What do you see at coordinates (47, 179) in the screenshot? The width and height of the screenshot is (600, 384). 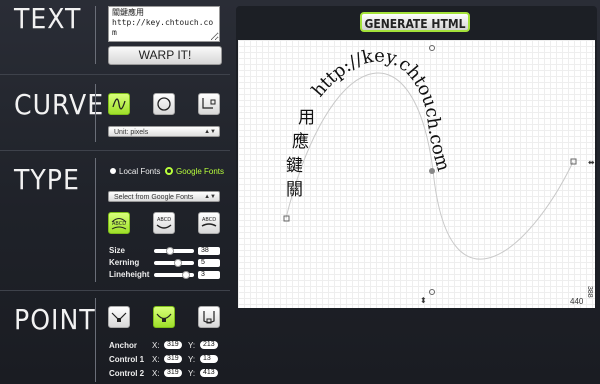 I see `section-title-type: TYPE` at bounding box center [47, 179].